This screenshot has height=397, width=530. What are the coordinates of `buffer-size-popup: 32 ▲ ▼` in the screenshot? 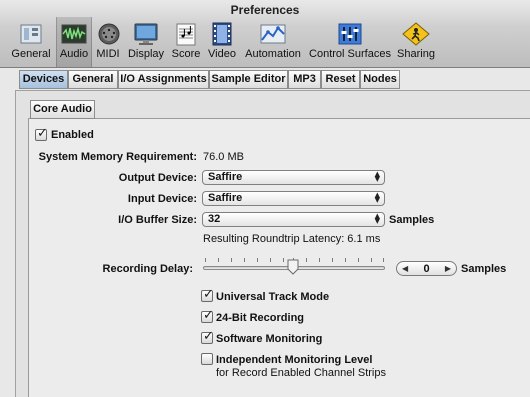 It's located at (293, 219).